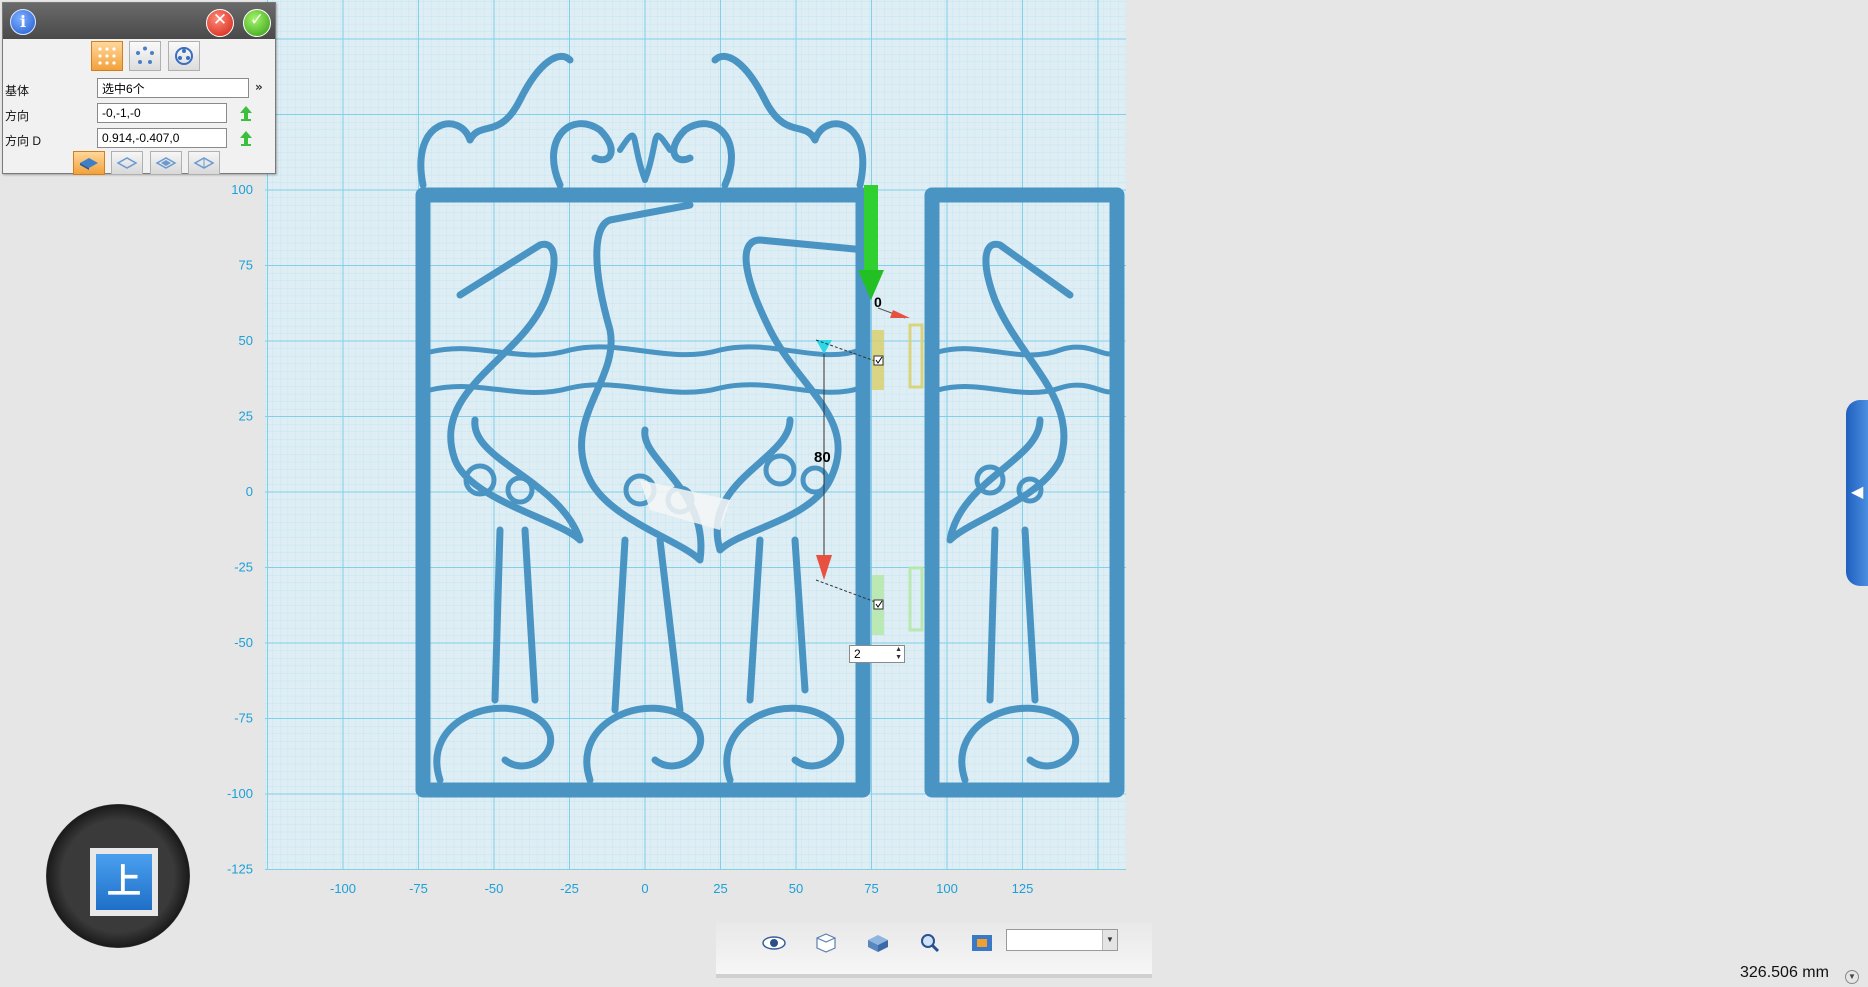  Describe the element at coordinates (240, 793) in the screenshot. I see `y-tick-label: -100` at that location.